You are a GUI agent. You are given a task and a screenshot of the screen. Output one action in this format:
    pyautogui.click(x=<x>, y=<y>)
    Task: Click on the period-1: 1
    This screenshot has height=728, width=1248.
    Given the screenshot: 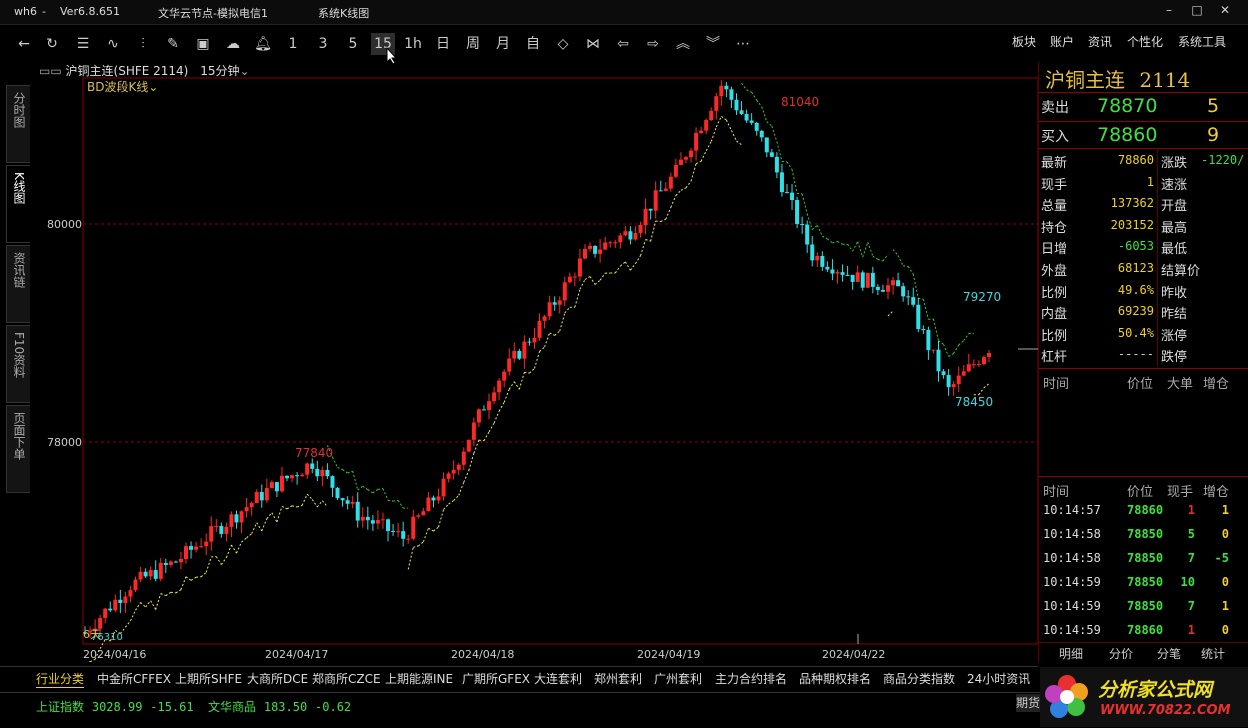 What is the action you would take?
    pyautogui.click(x=293, y=44)
    